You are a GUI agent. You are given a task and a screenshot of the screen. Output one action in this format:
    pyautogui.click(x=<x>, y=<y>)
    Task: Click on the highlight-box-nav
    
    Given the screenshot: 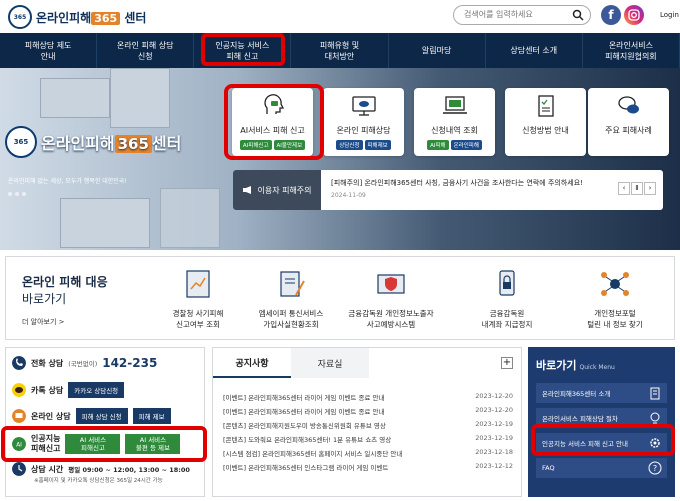 What is the action you would take?
    pyautogui.click(x=243, y=49)
    